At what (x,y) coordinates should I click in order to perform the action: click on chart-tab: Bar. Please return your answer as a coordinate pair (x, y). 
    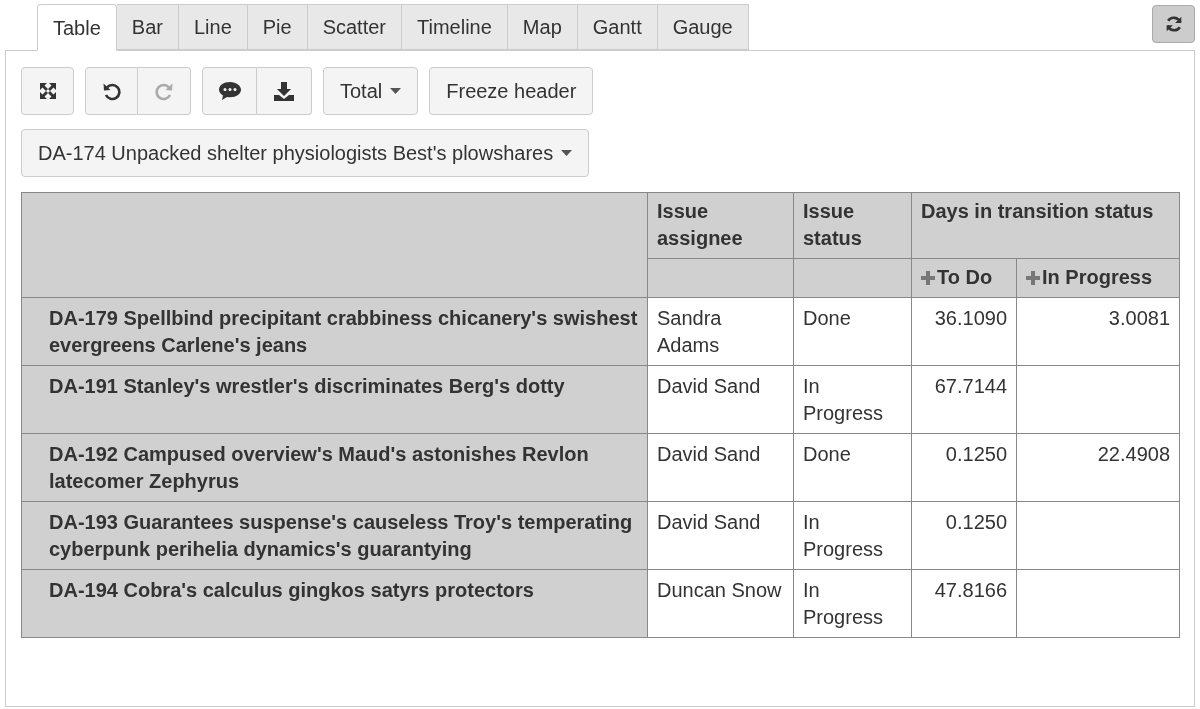
    Looking at the image, I should click on (147, 27).